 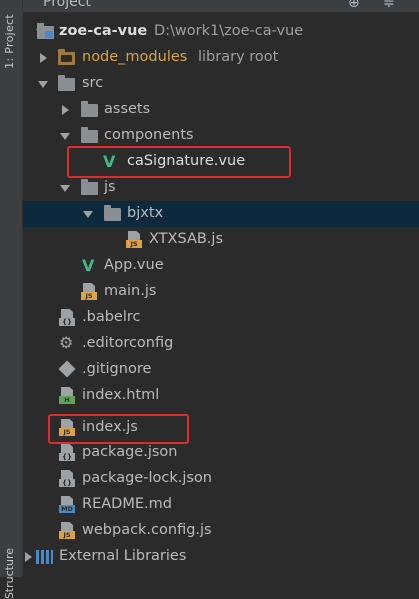 I want to click on html-file-icon: H, so click(x=67, y=396).